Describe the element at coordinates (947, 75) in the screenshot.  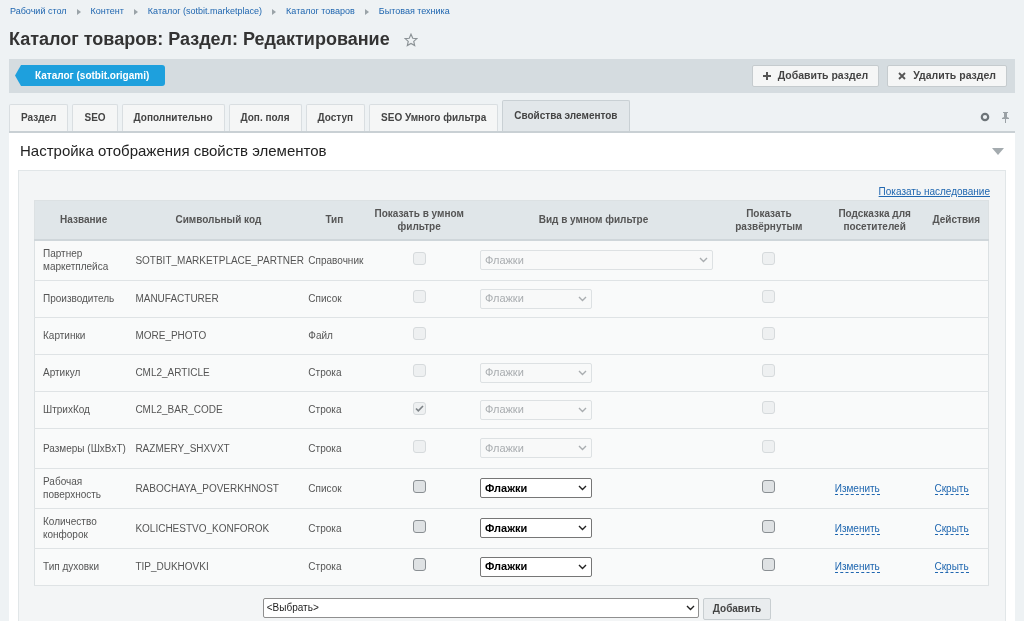
I see `delete-section-button: Удалить раздел` at that location.